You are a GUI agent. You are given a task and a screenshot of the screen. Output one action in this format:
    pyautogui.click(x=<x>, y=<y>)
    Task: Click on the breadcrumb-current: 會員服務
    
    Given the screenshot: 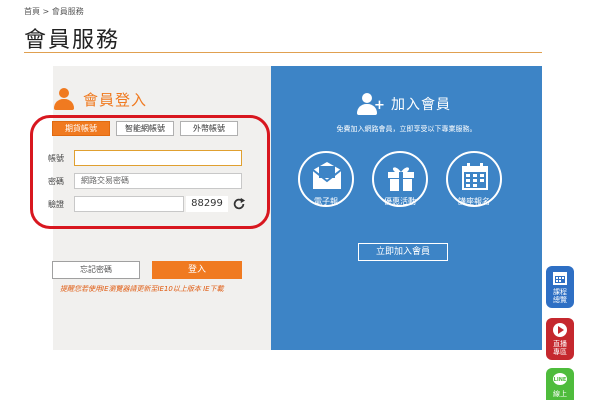 What is the action you would take?
    pyautogui.click(x=67, y=11)
    